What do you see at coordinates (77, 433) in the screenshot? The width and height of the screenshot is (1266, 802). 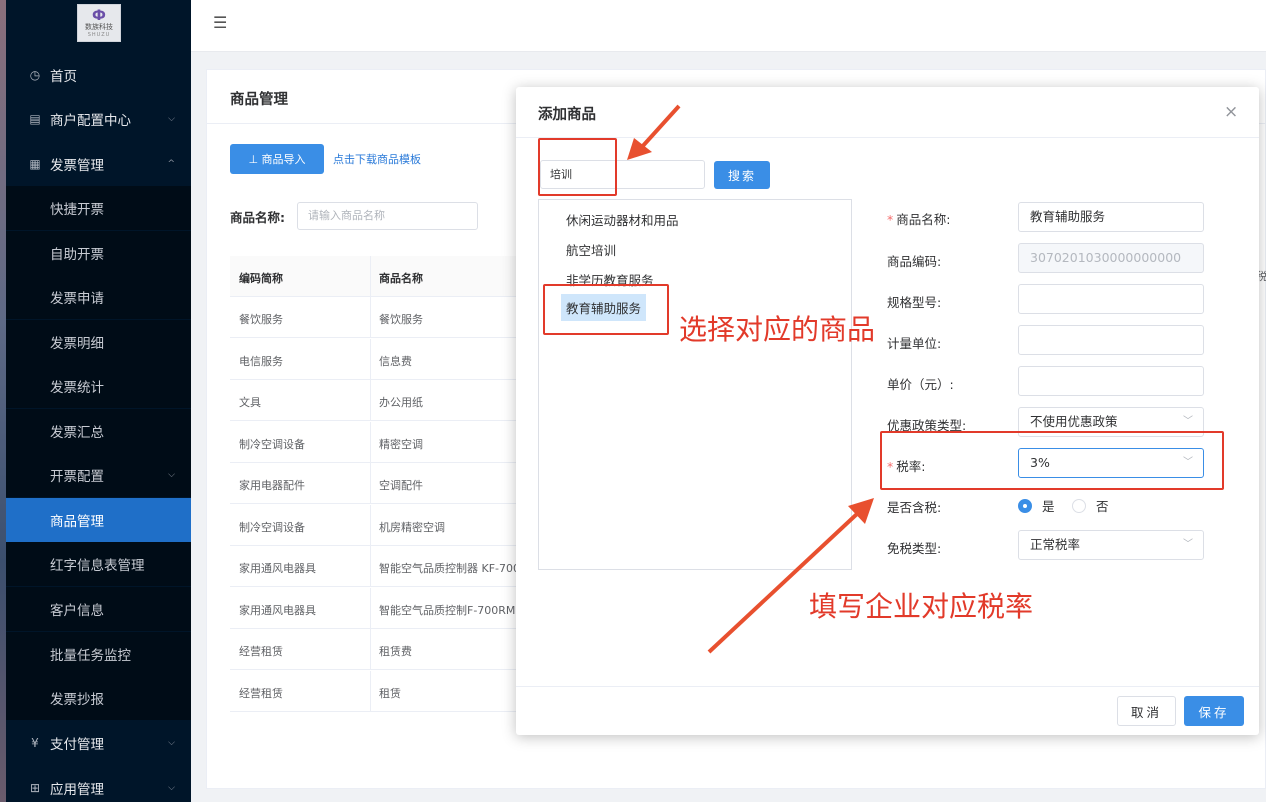 I see `sidebar-item-label: 发票汇总` at bounding box center [77, 433].